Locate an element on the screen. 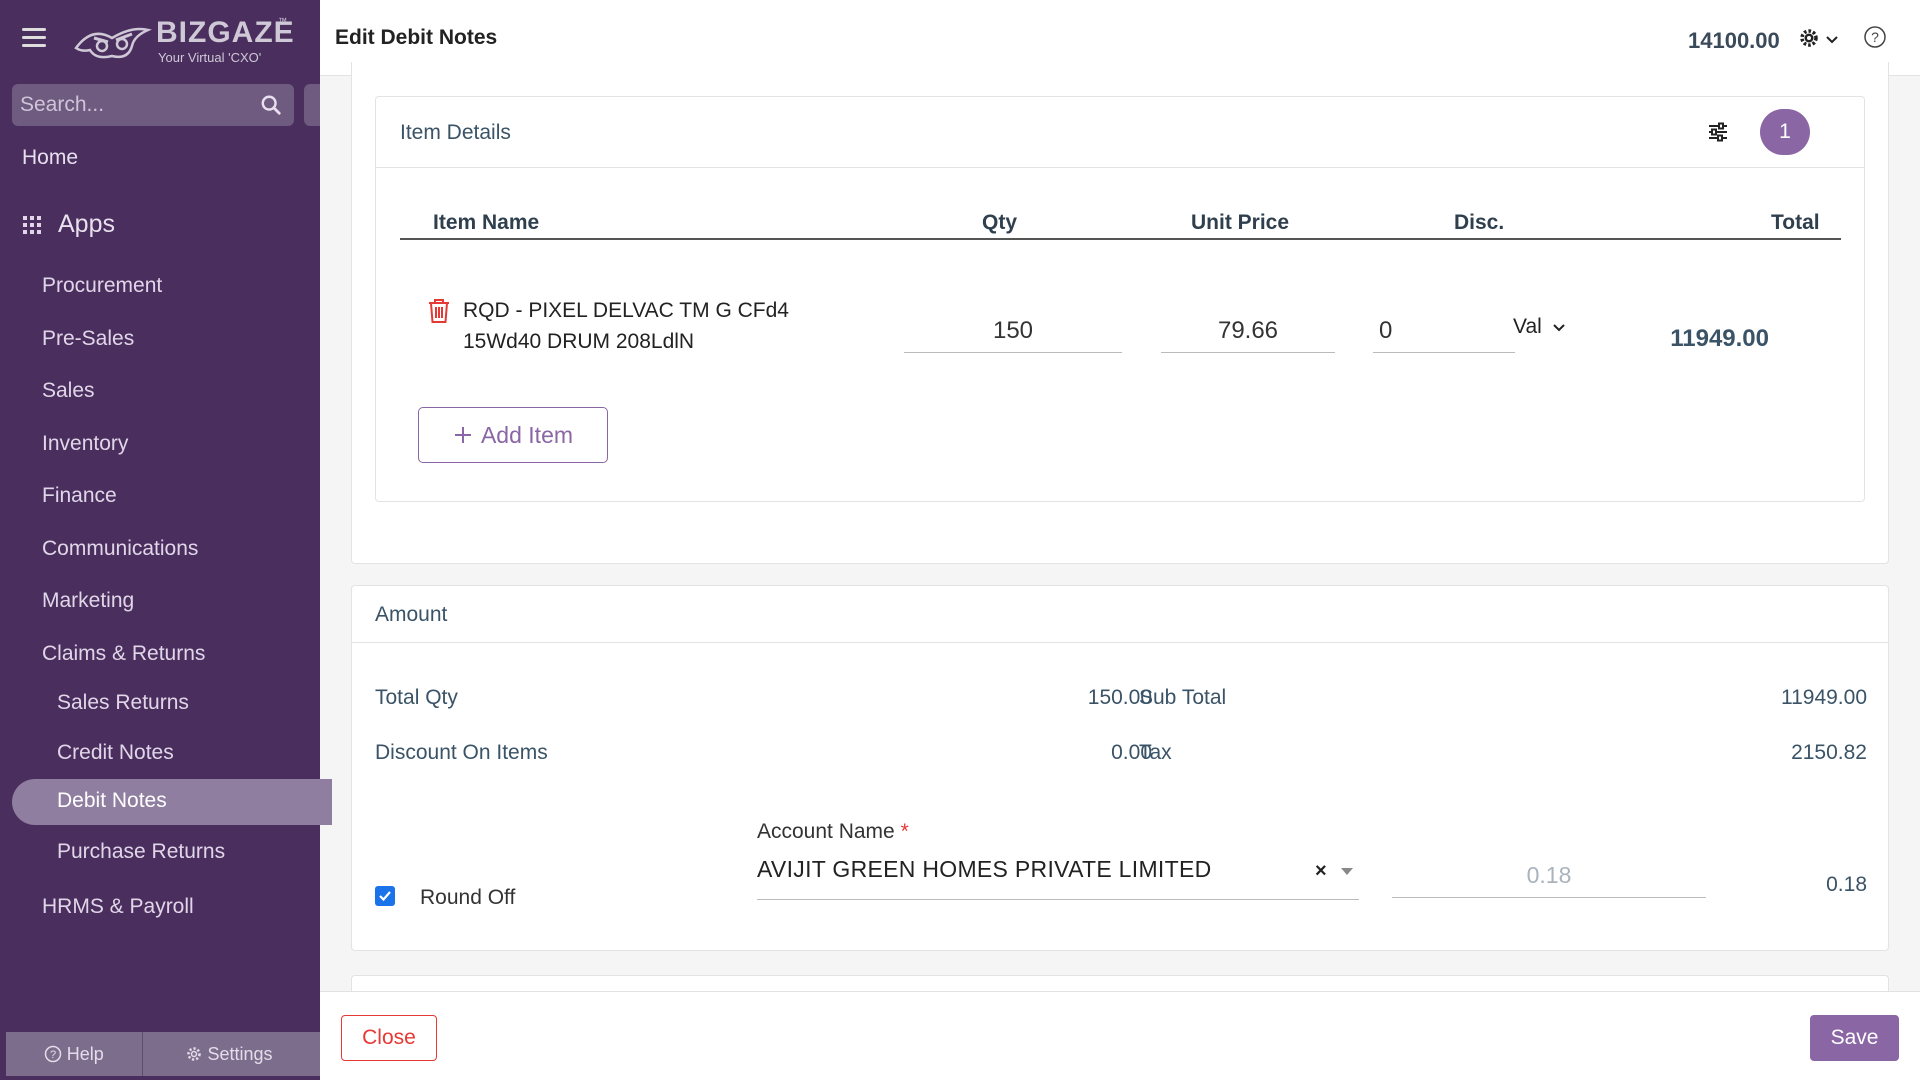 This screenshot has width=1920, height=1080. close-button: Close is located at coordinates (389, 1038).